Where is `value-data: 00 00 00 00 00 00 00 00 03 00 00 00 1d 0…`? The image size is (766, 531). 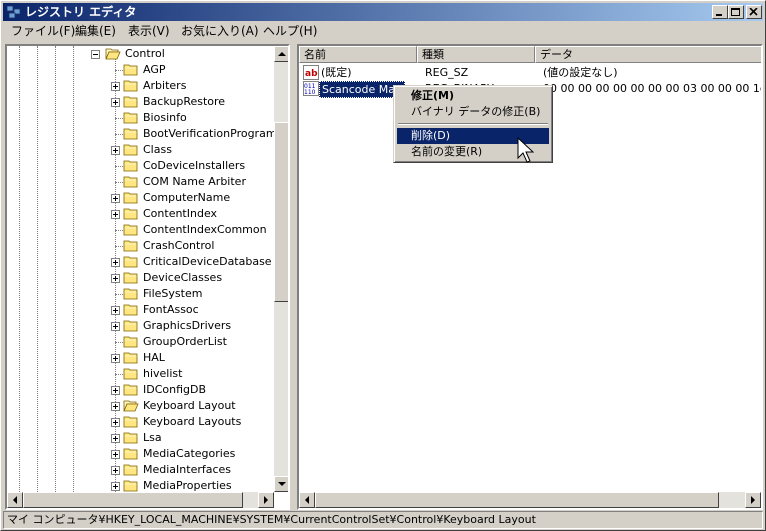 value-data: 00 00 00 00 00 00 00 00 03 00 00 00 1d 0… is located at coordinates (653, 88).